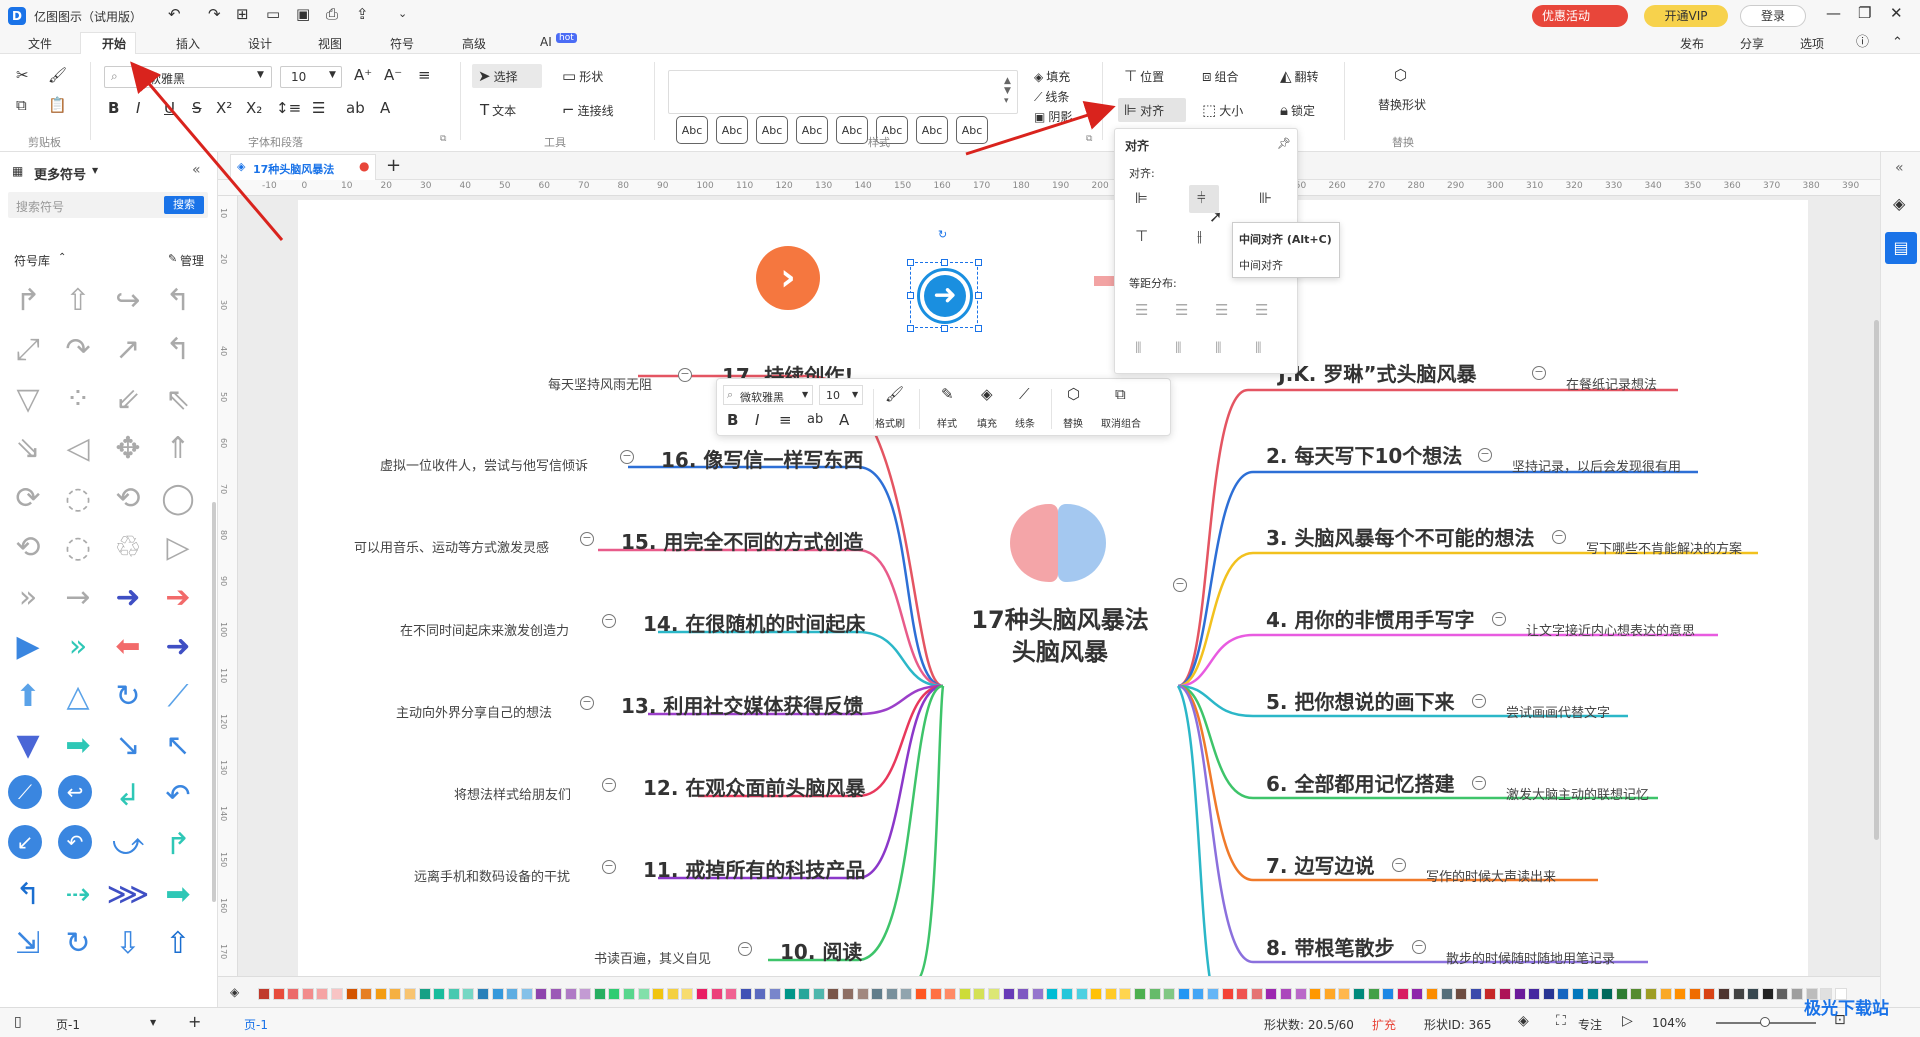 This screenshot has height=1037, width=1920. Describe the element at coordinates (1040, 128) in the screenshot. I see `annotation-arrow-align` at that location.